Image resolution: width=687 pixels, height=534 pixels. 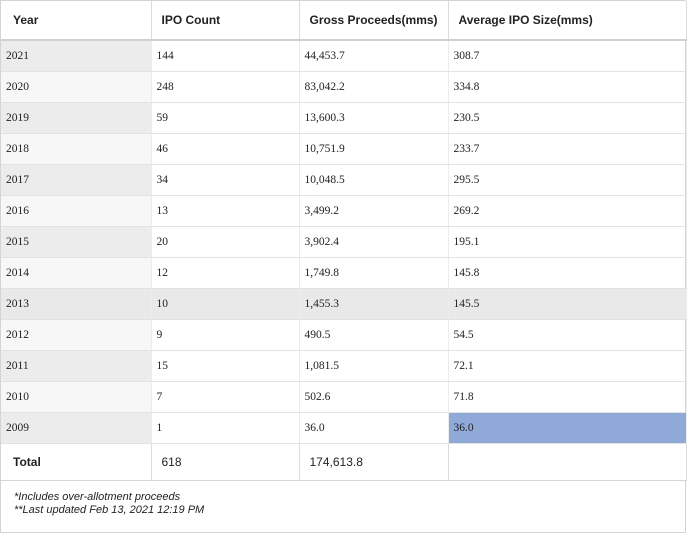 What do you see at coordinates (374, 21) in the screenshot?
I see `header-gross-proceeds: Gross Proceeds(mms)` at bounding box center [374, 21].